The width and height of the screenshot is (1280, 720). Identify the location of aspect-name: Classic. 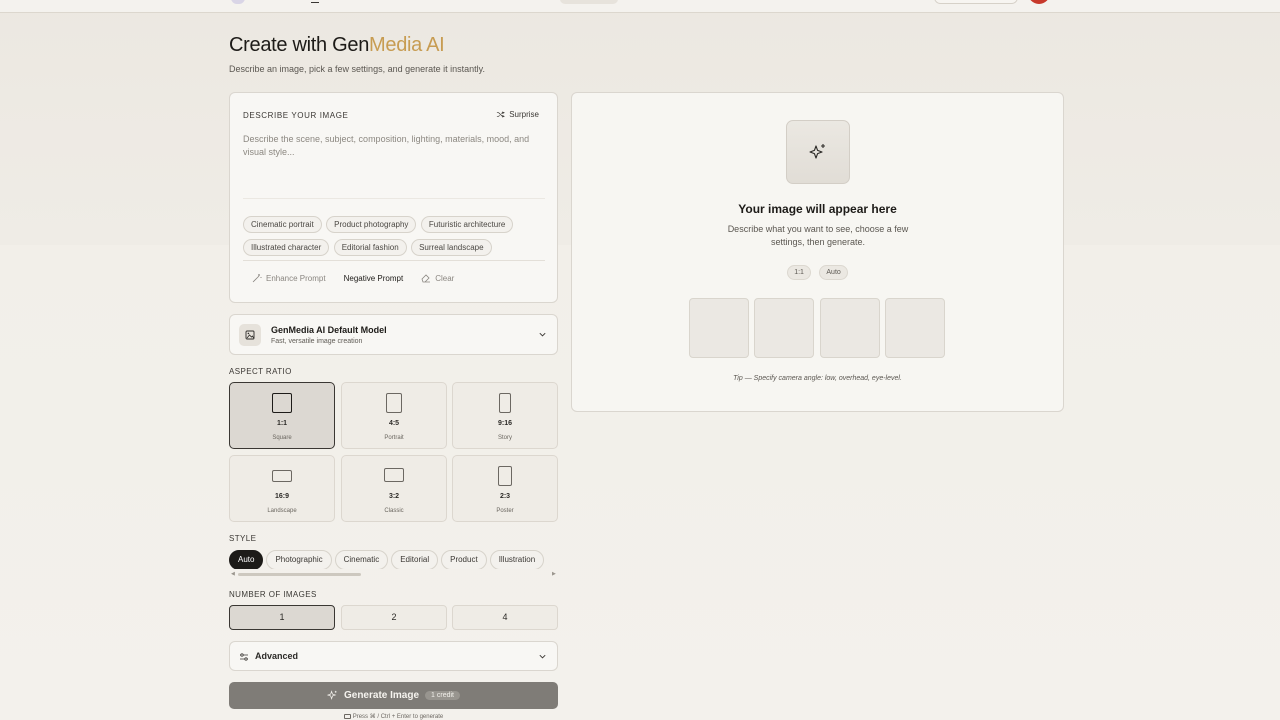
(394, 511).